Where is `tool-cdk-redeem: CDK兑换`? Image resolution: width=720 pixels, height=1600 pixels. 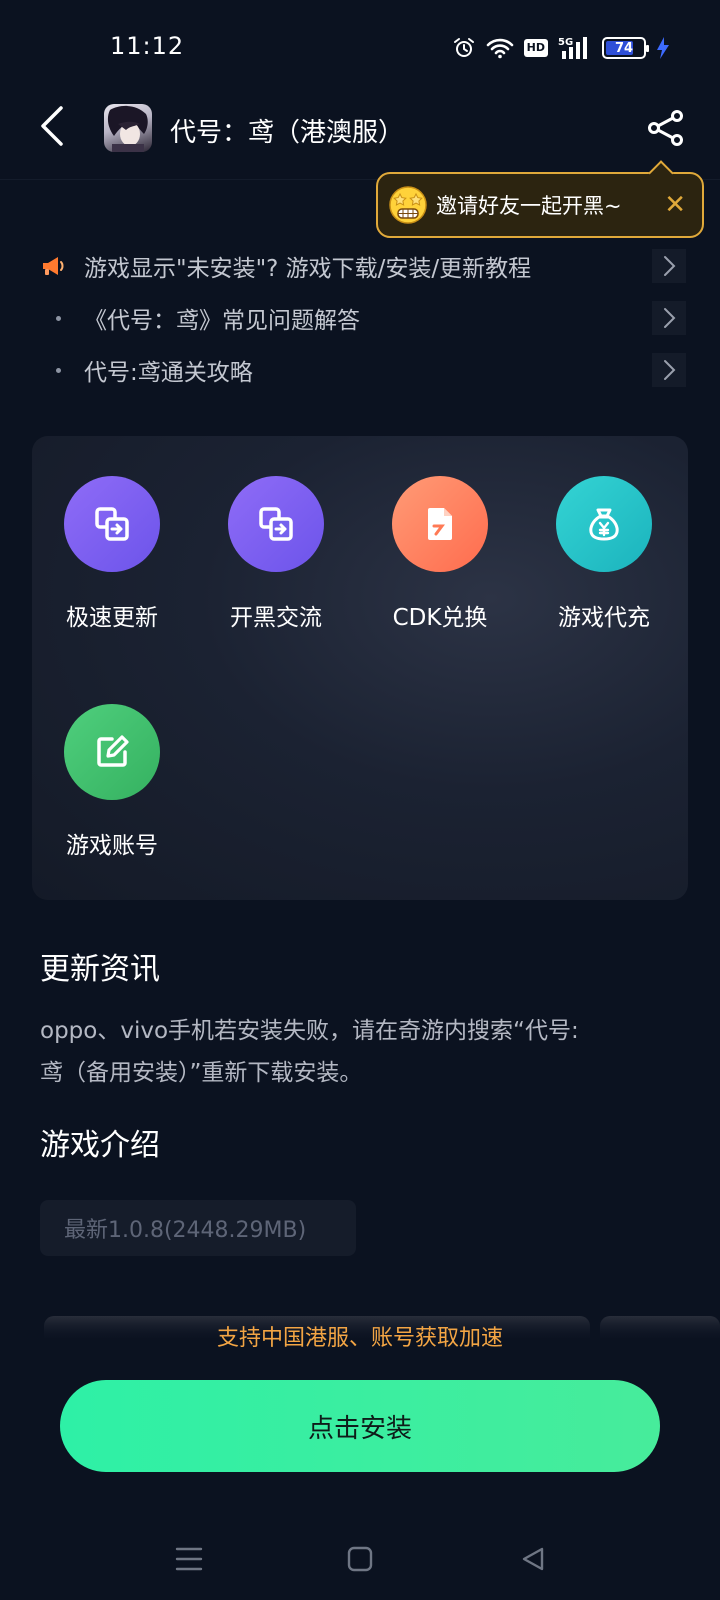 tool-cdk-redeem: CDK兑换 is located at coordinates (440, 554).